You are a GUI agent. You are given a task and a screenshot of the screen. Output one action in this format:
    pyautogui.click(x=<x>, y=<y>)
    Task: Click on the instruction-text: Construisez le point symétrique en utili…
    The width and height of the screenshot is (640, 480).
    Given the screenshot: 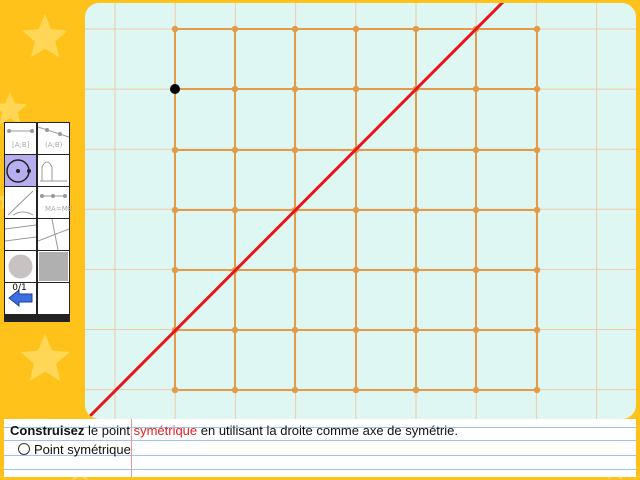 What is the action you would take?
    pyautogui.click(x=234, y=430)
    